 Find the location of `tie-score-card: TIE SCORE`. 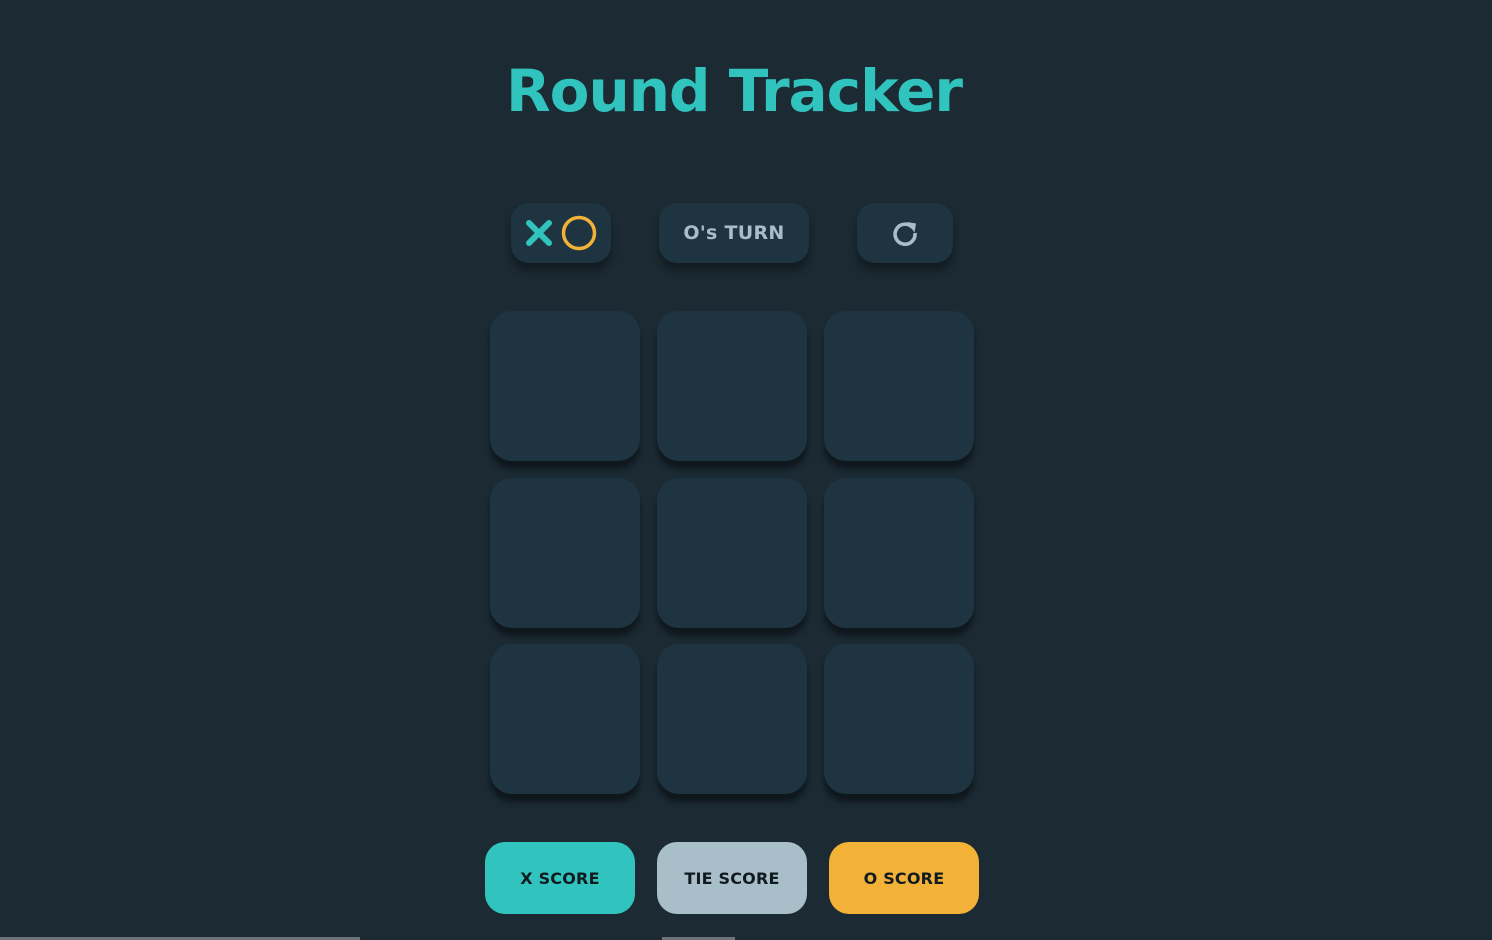

tie-score-card: TIE SCORE is located at coordinates (732, 878).